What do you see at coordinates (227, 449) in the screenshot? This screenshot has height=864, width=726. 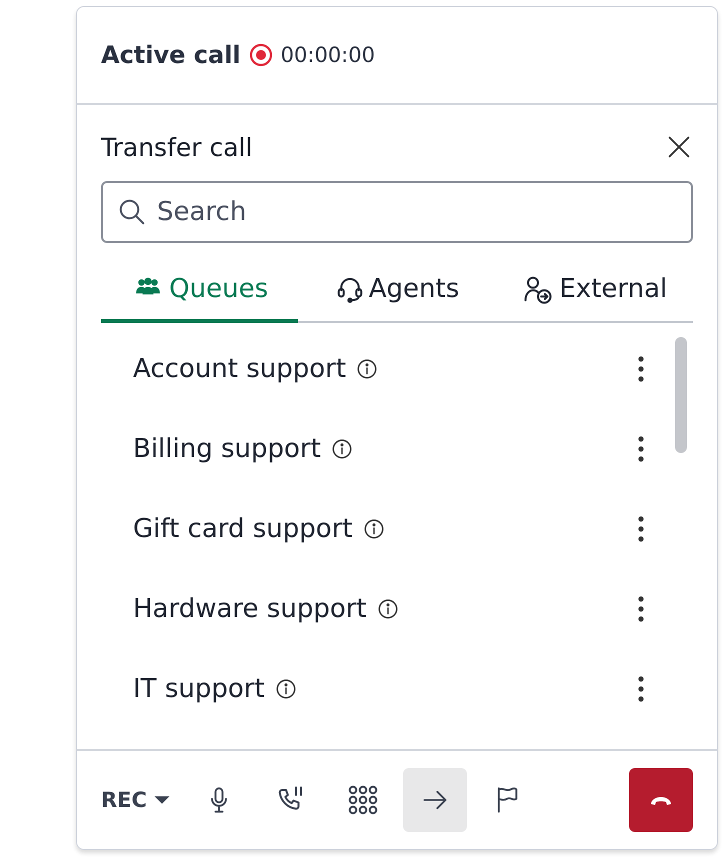 I see `queue-name: Billing support` at bounding box center [227, 449].